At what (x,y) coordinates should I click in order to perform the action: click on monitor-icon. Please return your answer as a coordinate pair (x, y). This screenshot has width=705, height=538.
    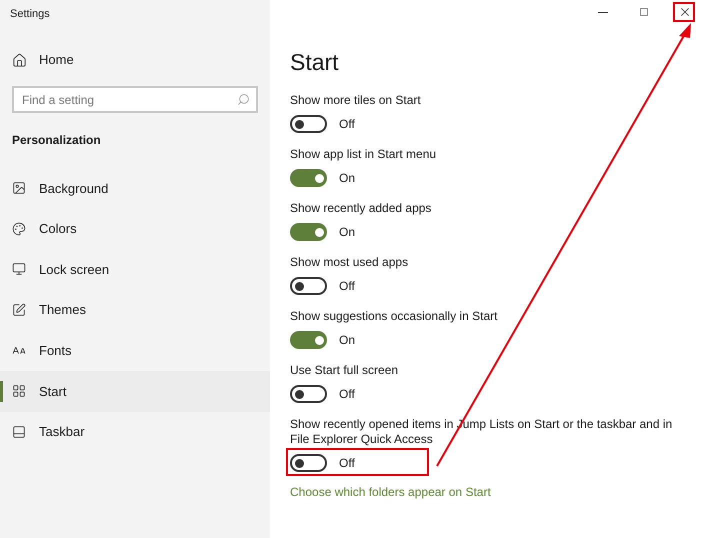
    Looking at the image, I should click on (19, 269).